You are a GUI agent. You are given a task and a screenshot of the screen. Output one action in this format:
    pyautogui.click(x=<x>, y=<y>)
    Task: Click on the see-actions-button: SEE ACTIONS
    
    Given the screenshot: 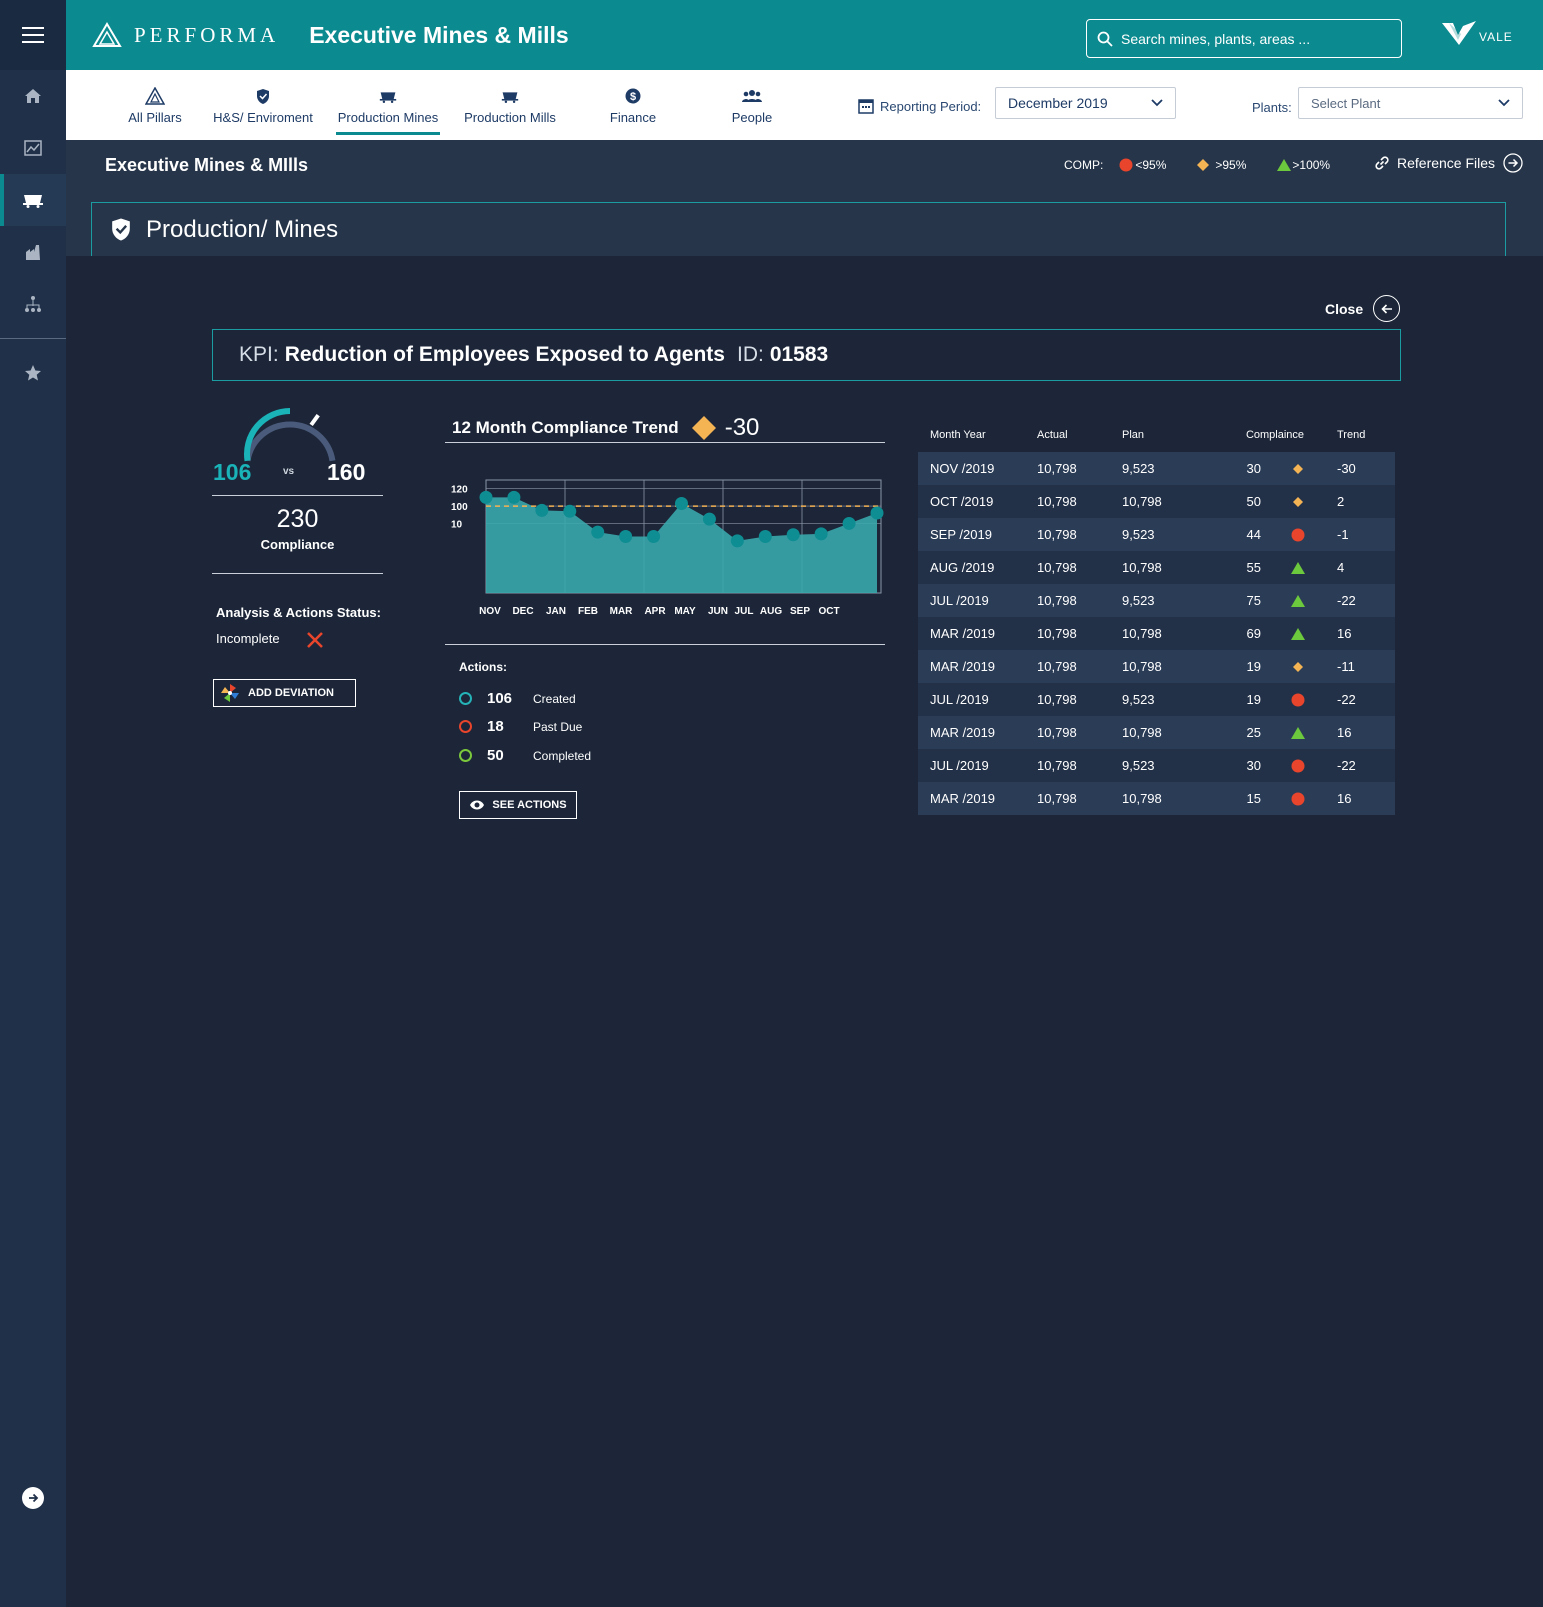 What is the action you would take?
    pyautogui.click(x=518, y=805)
    